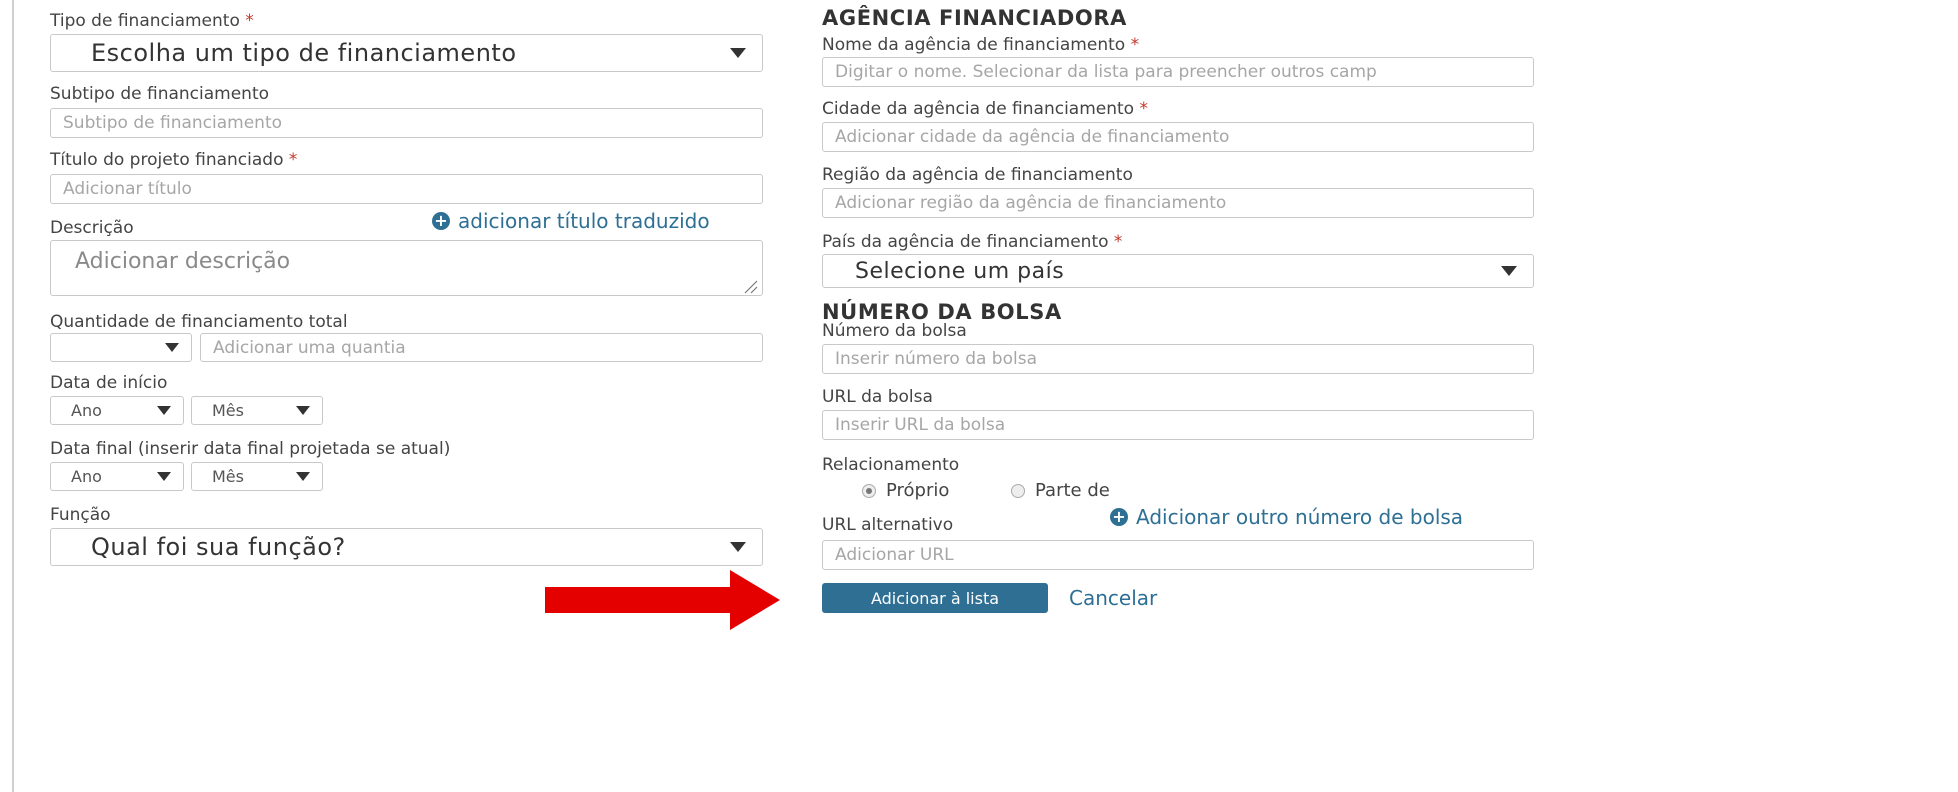 The width and height of the screenshot is (1958, 792). What do you see at coordinates (406, 547) in the screenshot?
I see `role-select: Qual foi sua função?` at bounding box center [406, 547].